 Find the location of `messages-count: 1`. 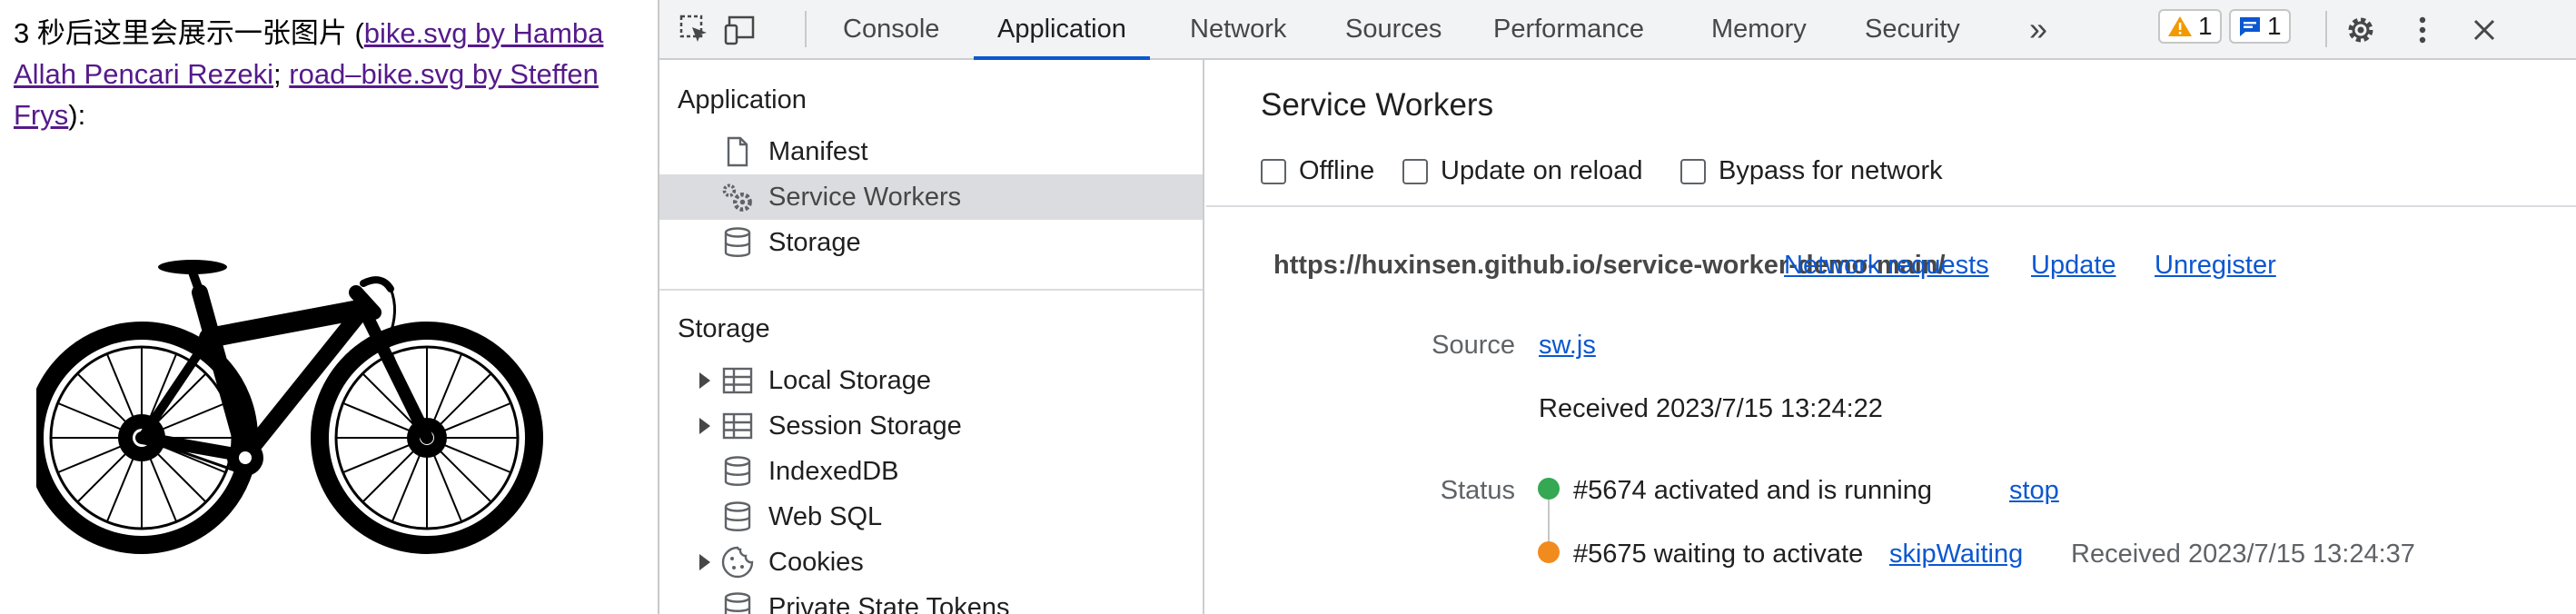

messages-count: 1 is located at coordinates (2274, 26).